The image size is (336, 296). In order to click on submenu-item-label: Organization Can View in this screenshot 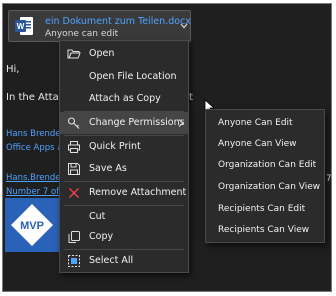, I will do `click(269, 187)`.